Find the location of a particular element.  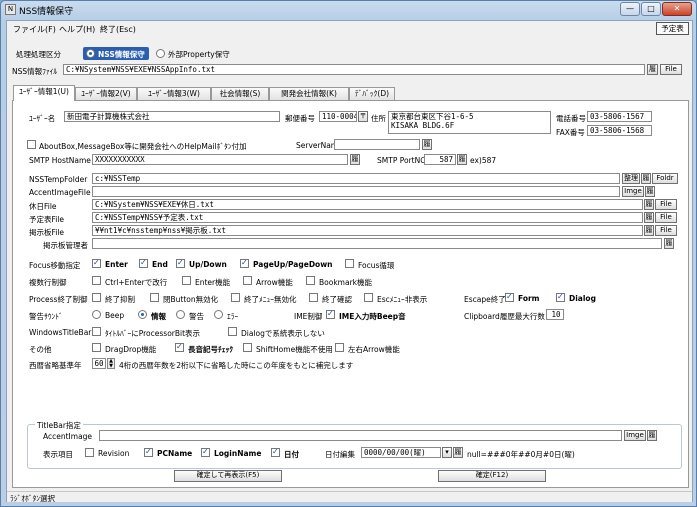

smtp-host-input: XXXXXXXXXXX is located at coordinates (220, 159).